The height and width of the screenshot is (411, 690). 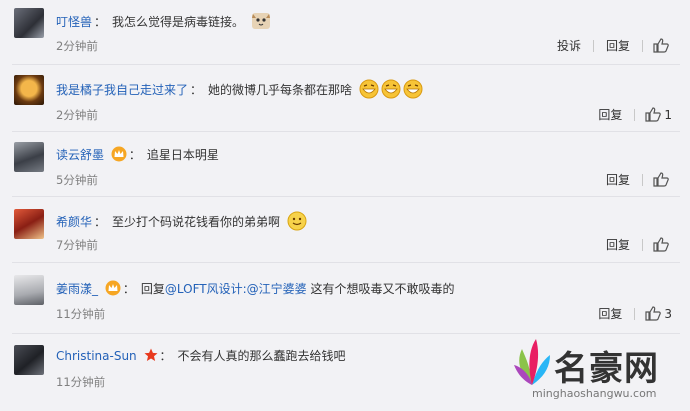 What do you see at coordinates (606, 369) in the screenshot?
I see `watermark-name: 名豪网` at bounding box center [606, 369].